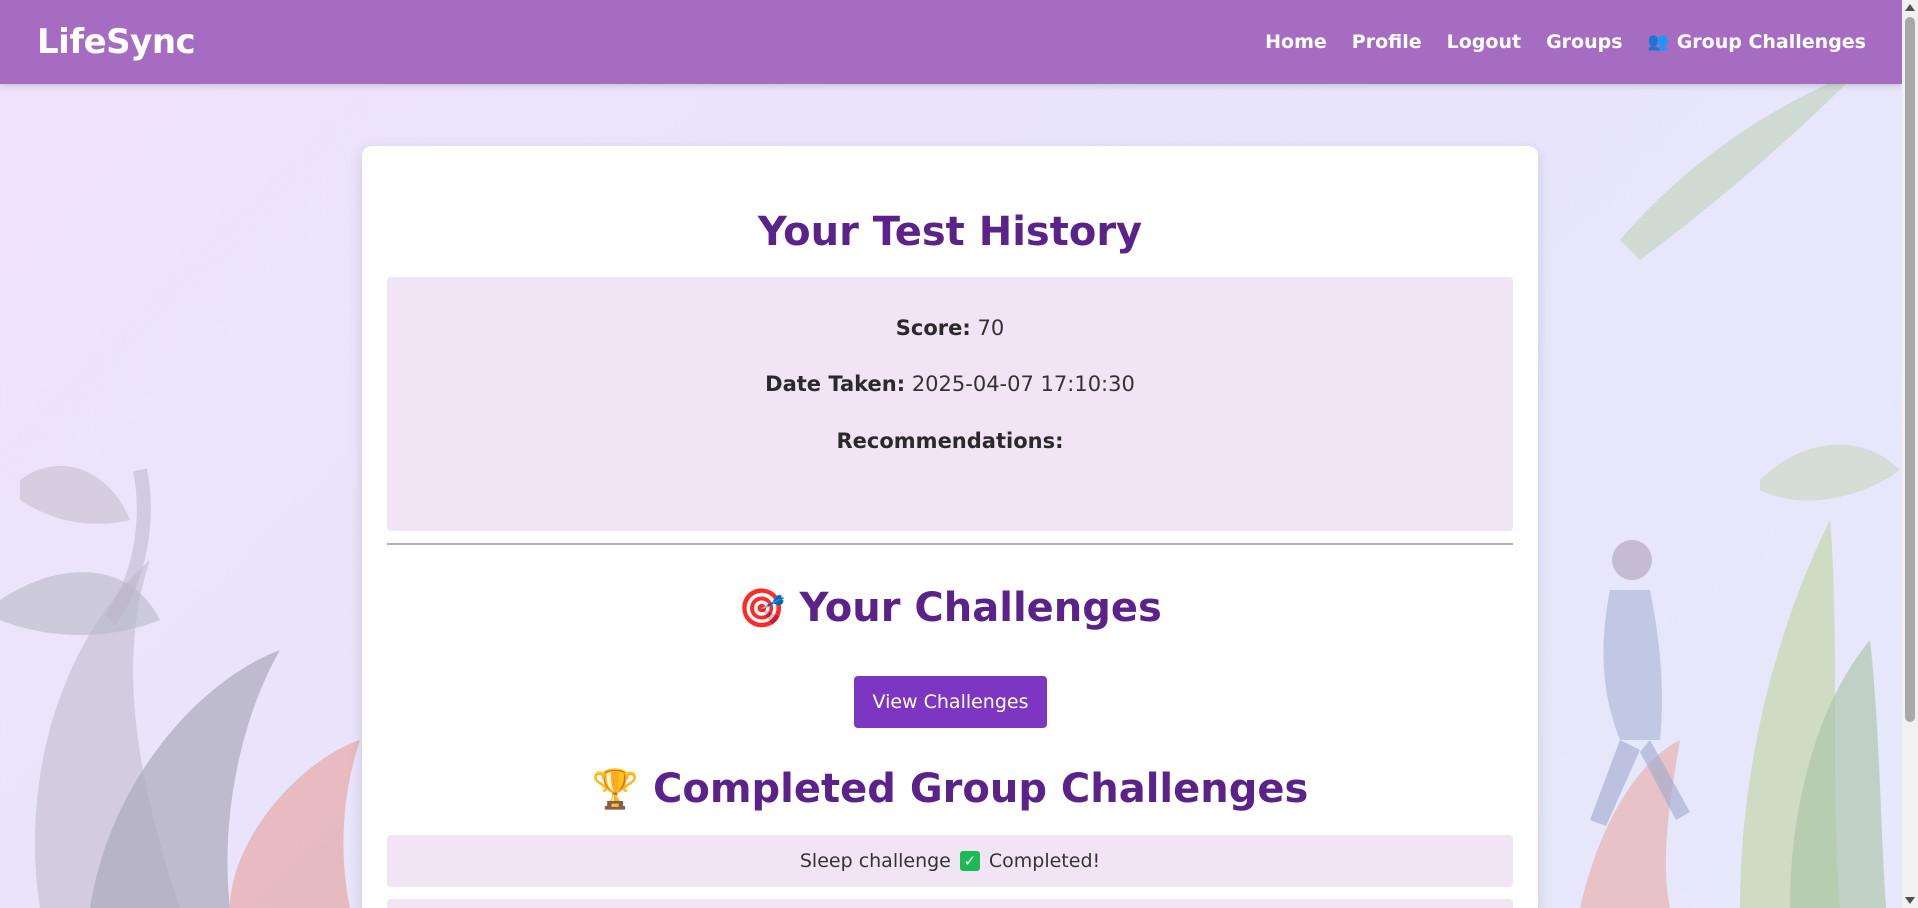 The height and width of the screenshot is (908, 1918). I want to click on challenge-name: Sleep challenge, so click(875, 861).